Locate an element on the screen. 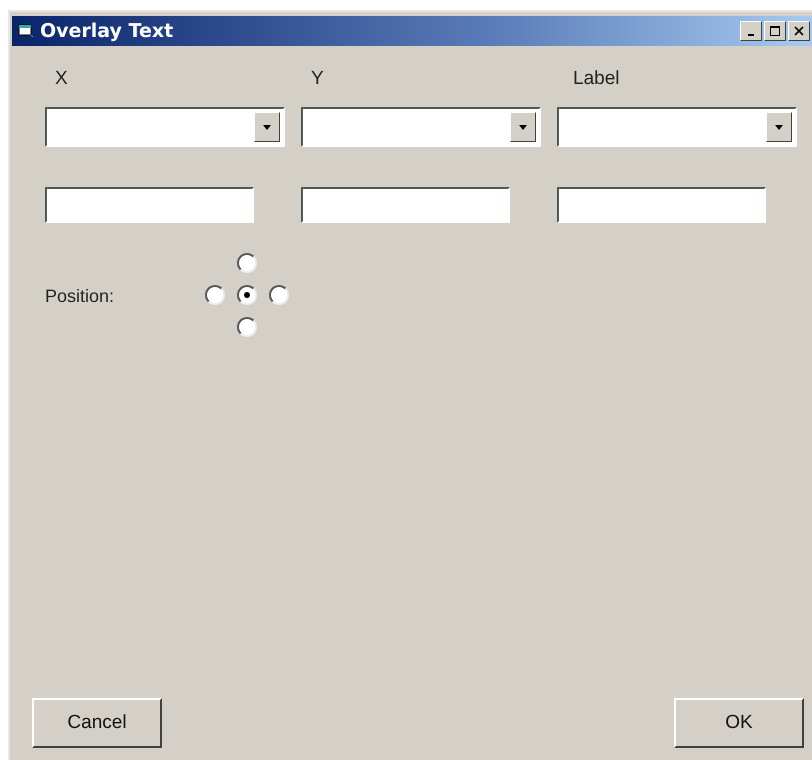 The height and width of the screenshot is (760, 812). close-button is located at coordinates (799, 31).